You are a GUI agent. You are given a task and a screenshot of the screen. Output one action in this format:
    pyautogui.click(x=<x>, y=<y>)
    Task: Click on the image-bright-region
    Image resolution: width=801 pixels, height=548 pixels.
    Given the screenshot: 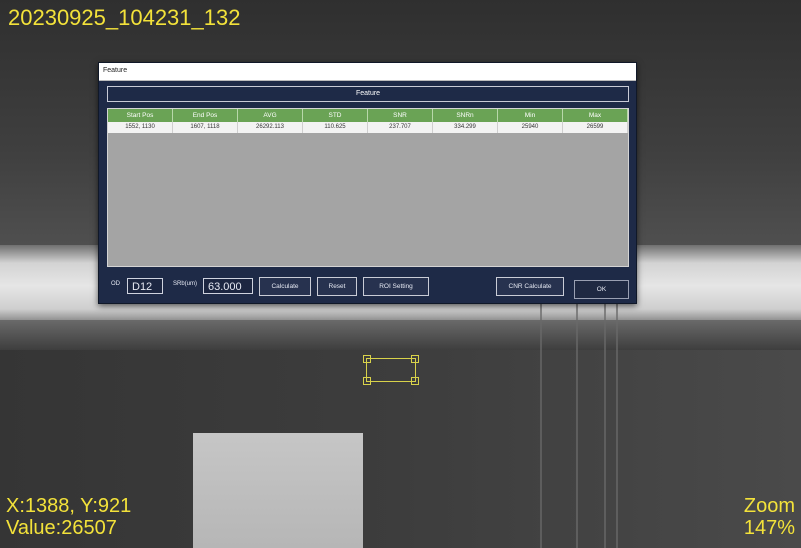 What is the action you would take?
    pyautogui.click(x=278, y=490)
    